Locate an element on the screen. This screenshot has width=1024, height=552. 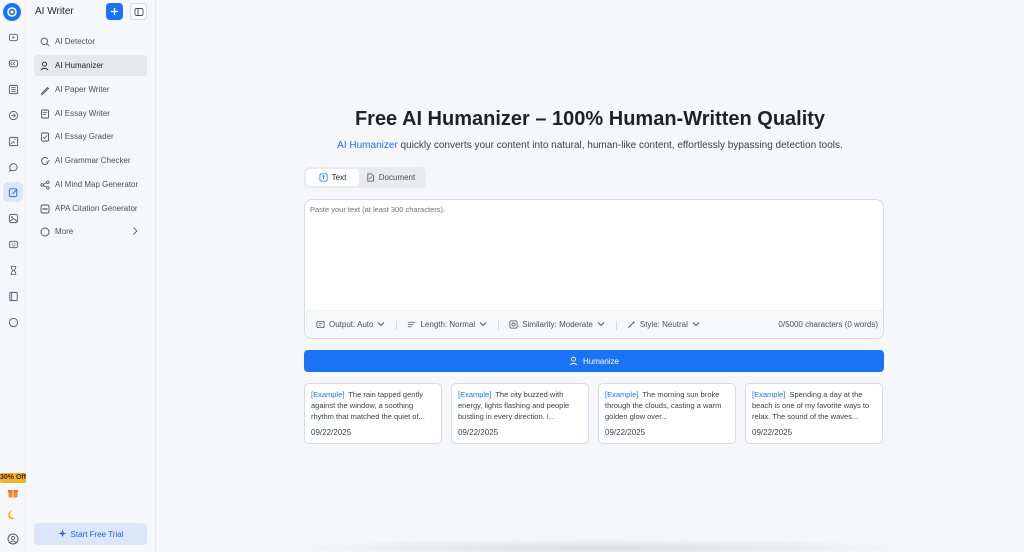
tab-text: Text is located at coordinates (332, 177).